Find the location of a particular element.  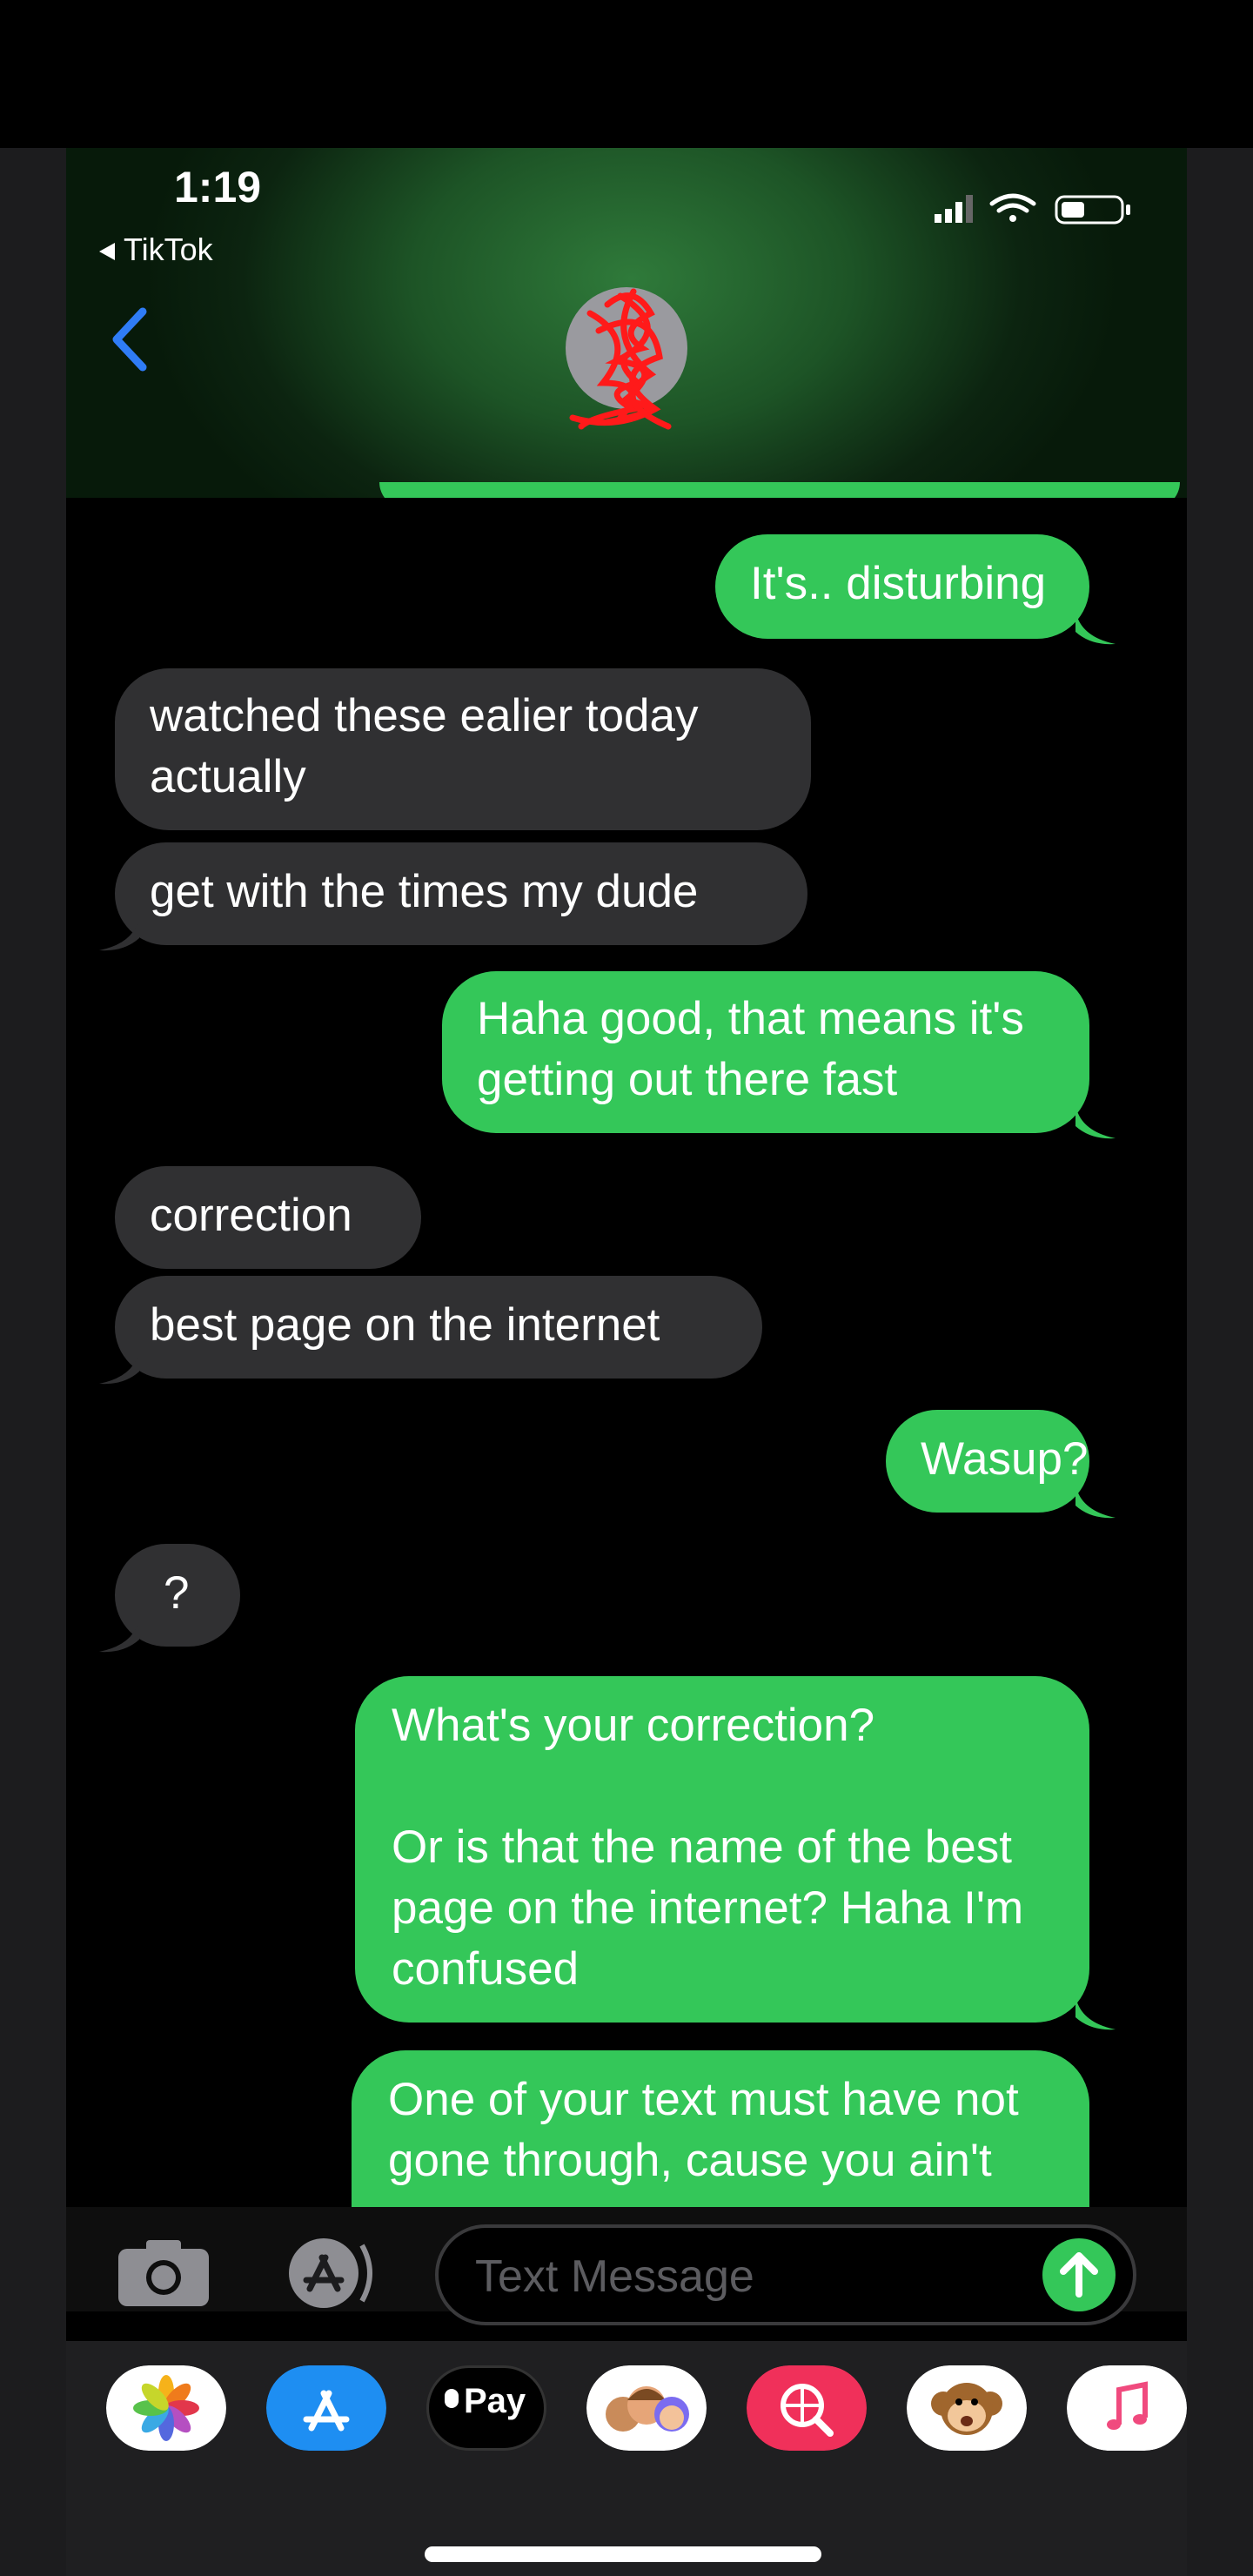

received-message: best page on the internet is located at coordinates (438, 1327).